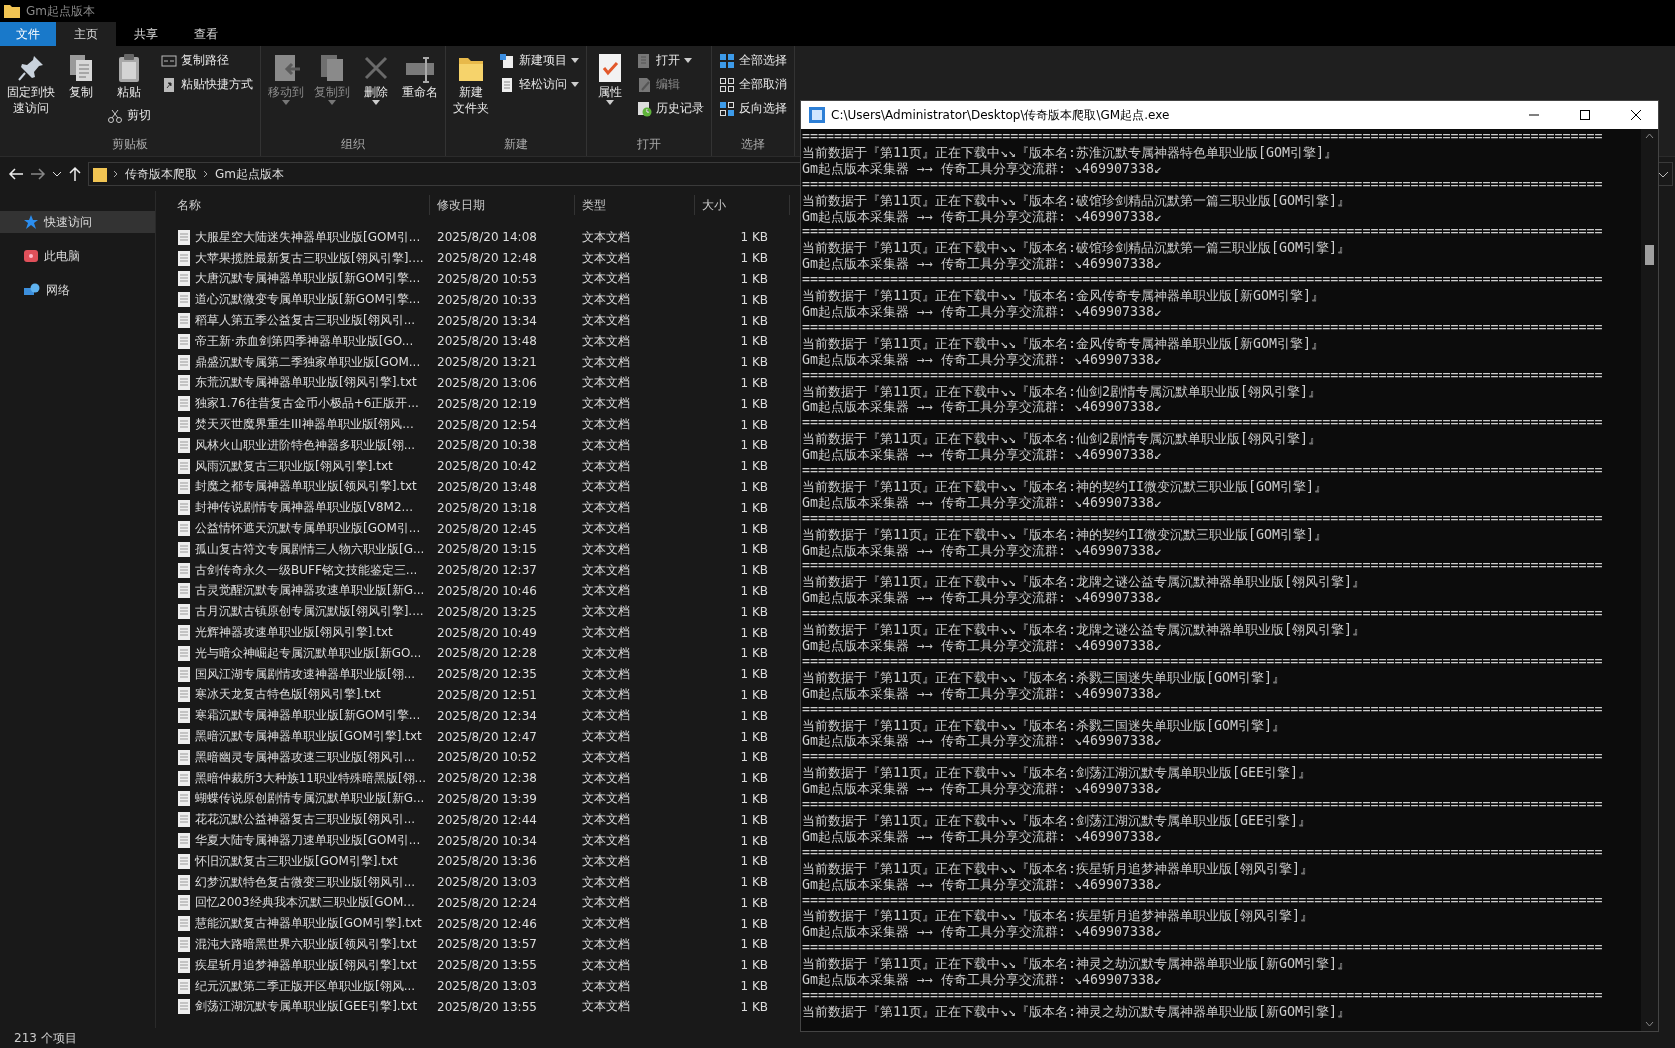 This screenshot has height=1048, width=1675. I want to click on date-cell-text: 2025/8/20 12:35, so click(487, 674).